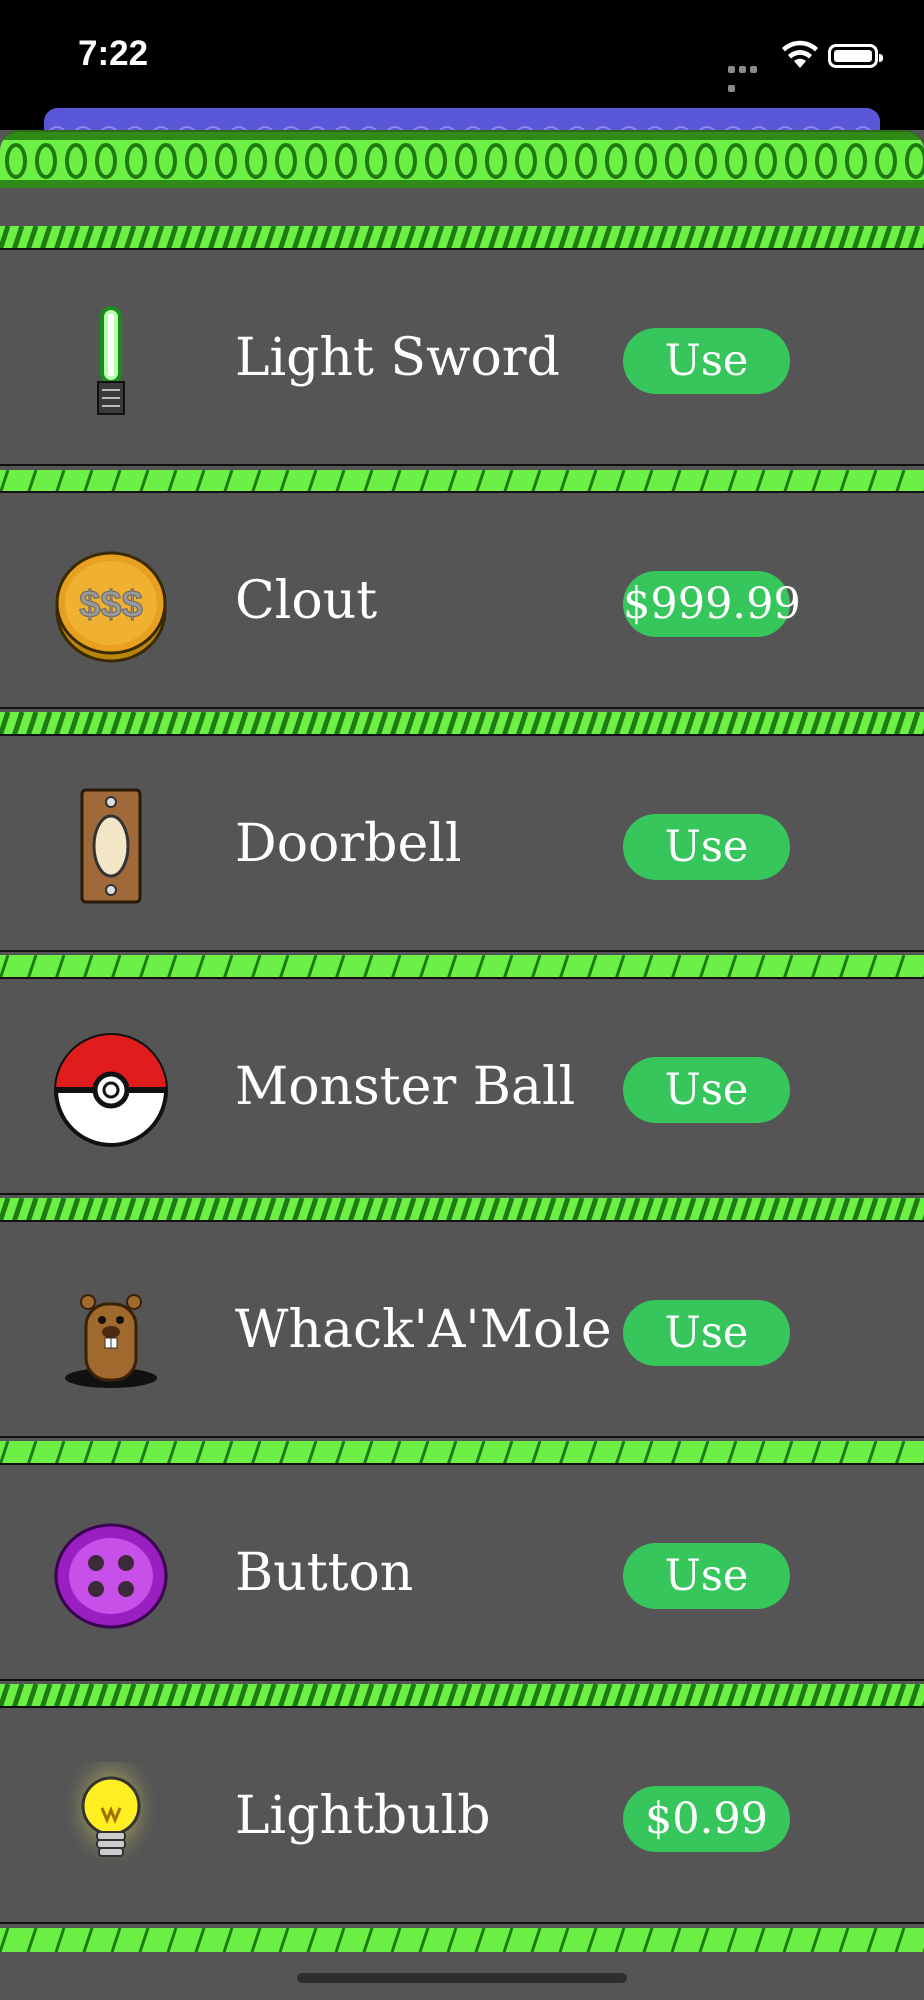  I want to click on store-item-row: $$$ Clout $999.99, so click(462, 600).